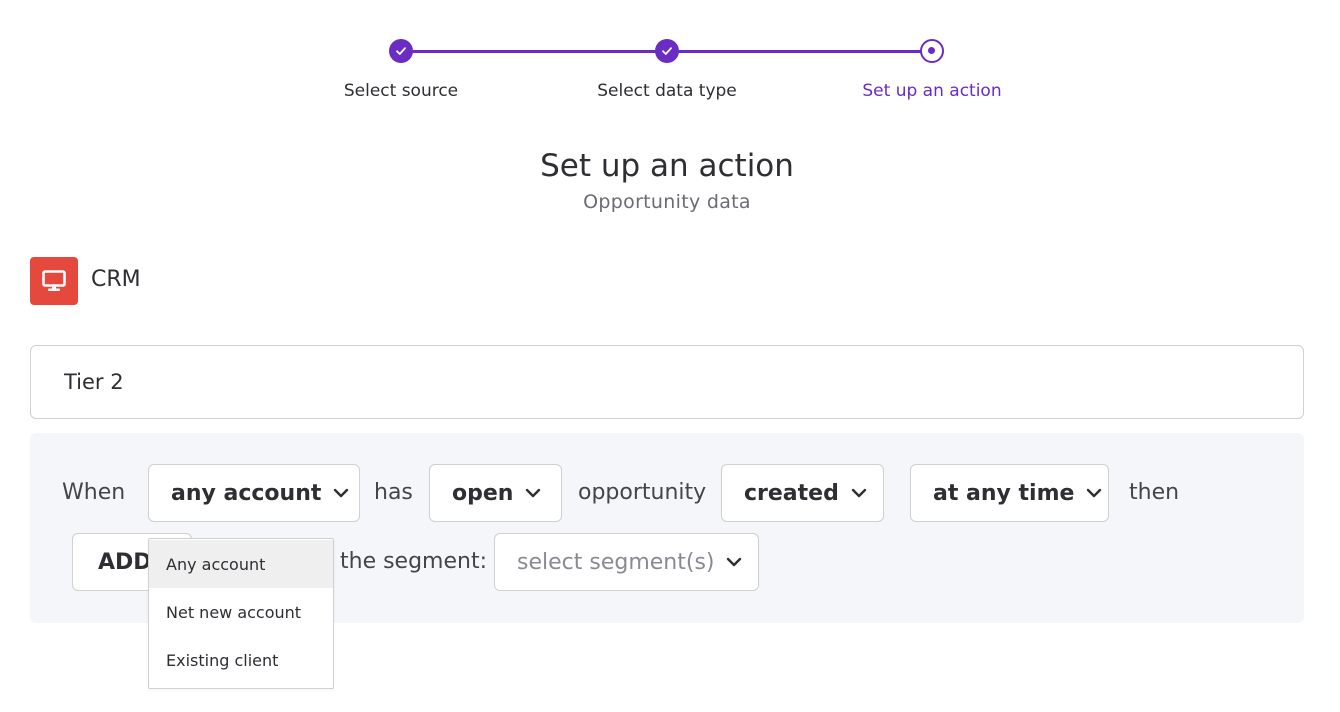 The width and height of the screenshot is (1340, 712). What do you see at coordinates (1004, 493) in the screenshot?
I see `time-select-value: at any time` at bounding box center [1004, 493].